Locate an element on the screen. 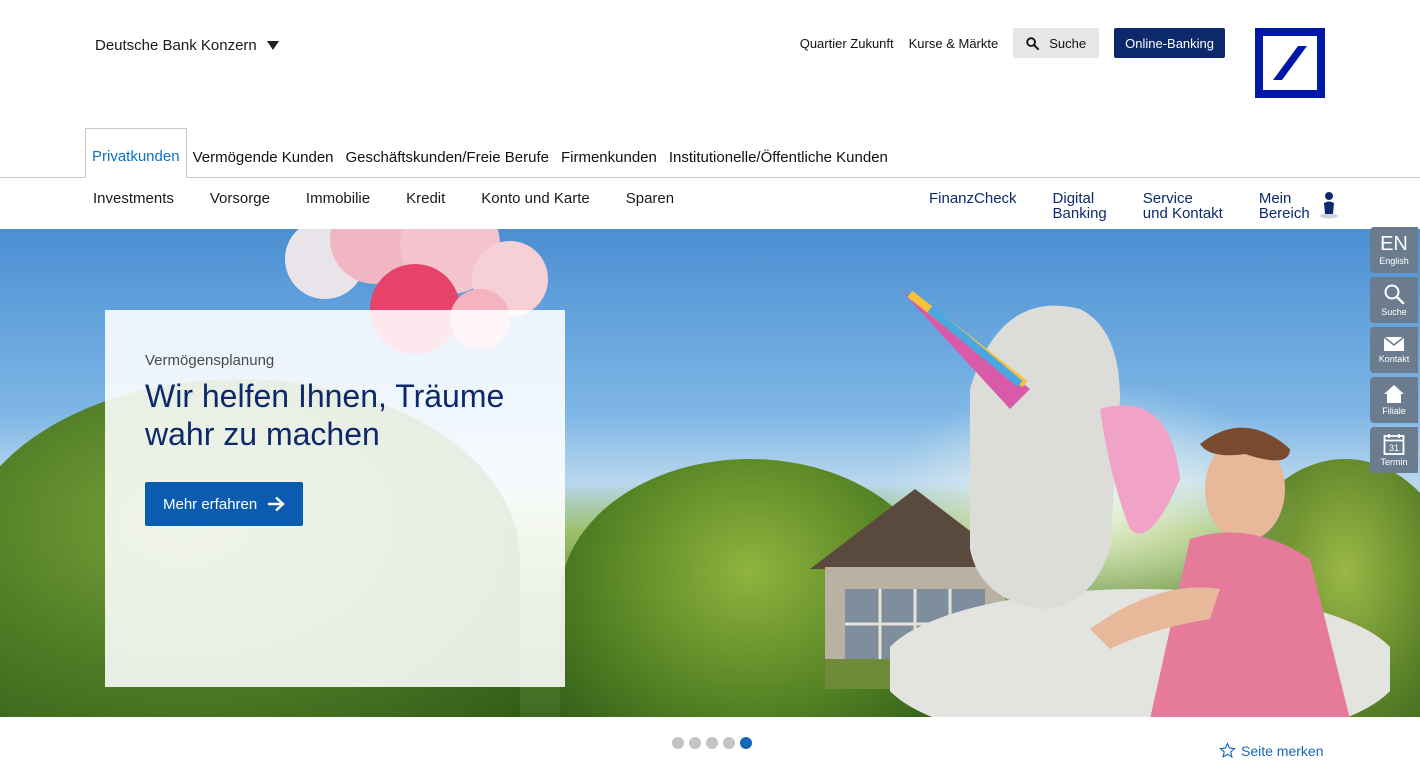 This screenshot has height=774, width=1420. search-button-label: Suche is located at coordinates (1068, 43).